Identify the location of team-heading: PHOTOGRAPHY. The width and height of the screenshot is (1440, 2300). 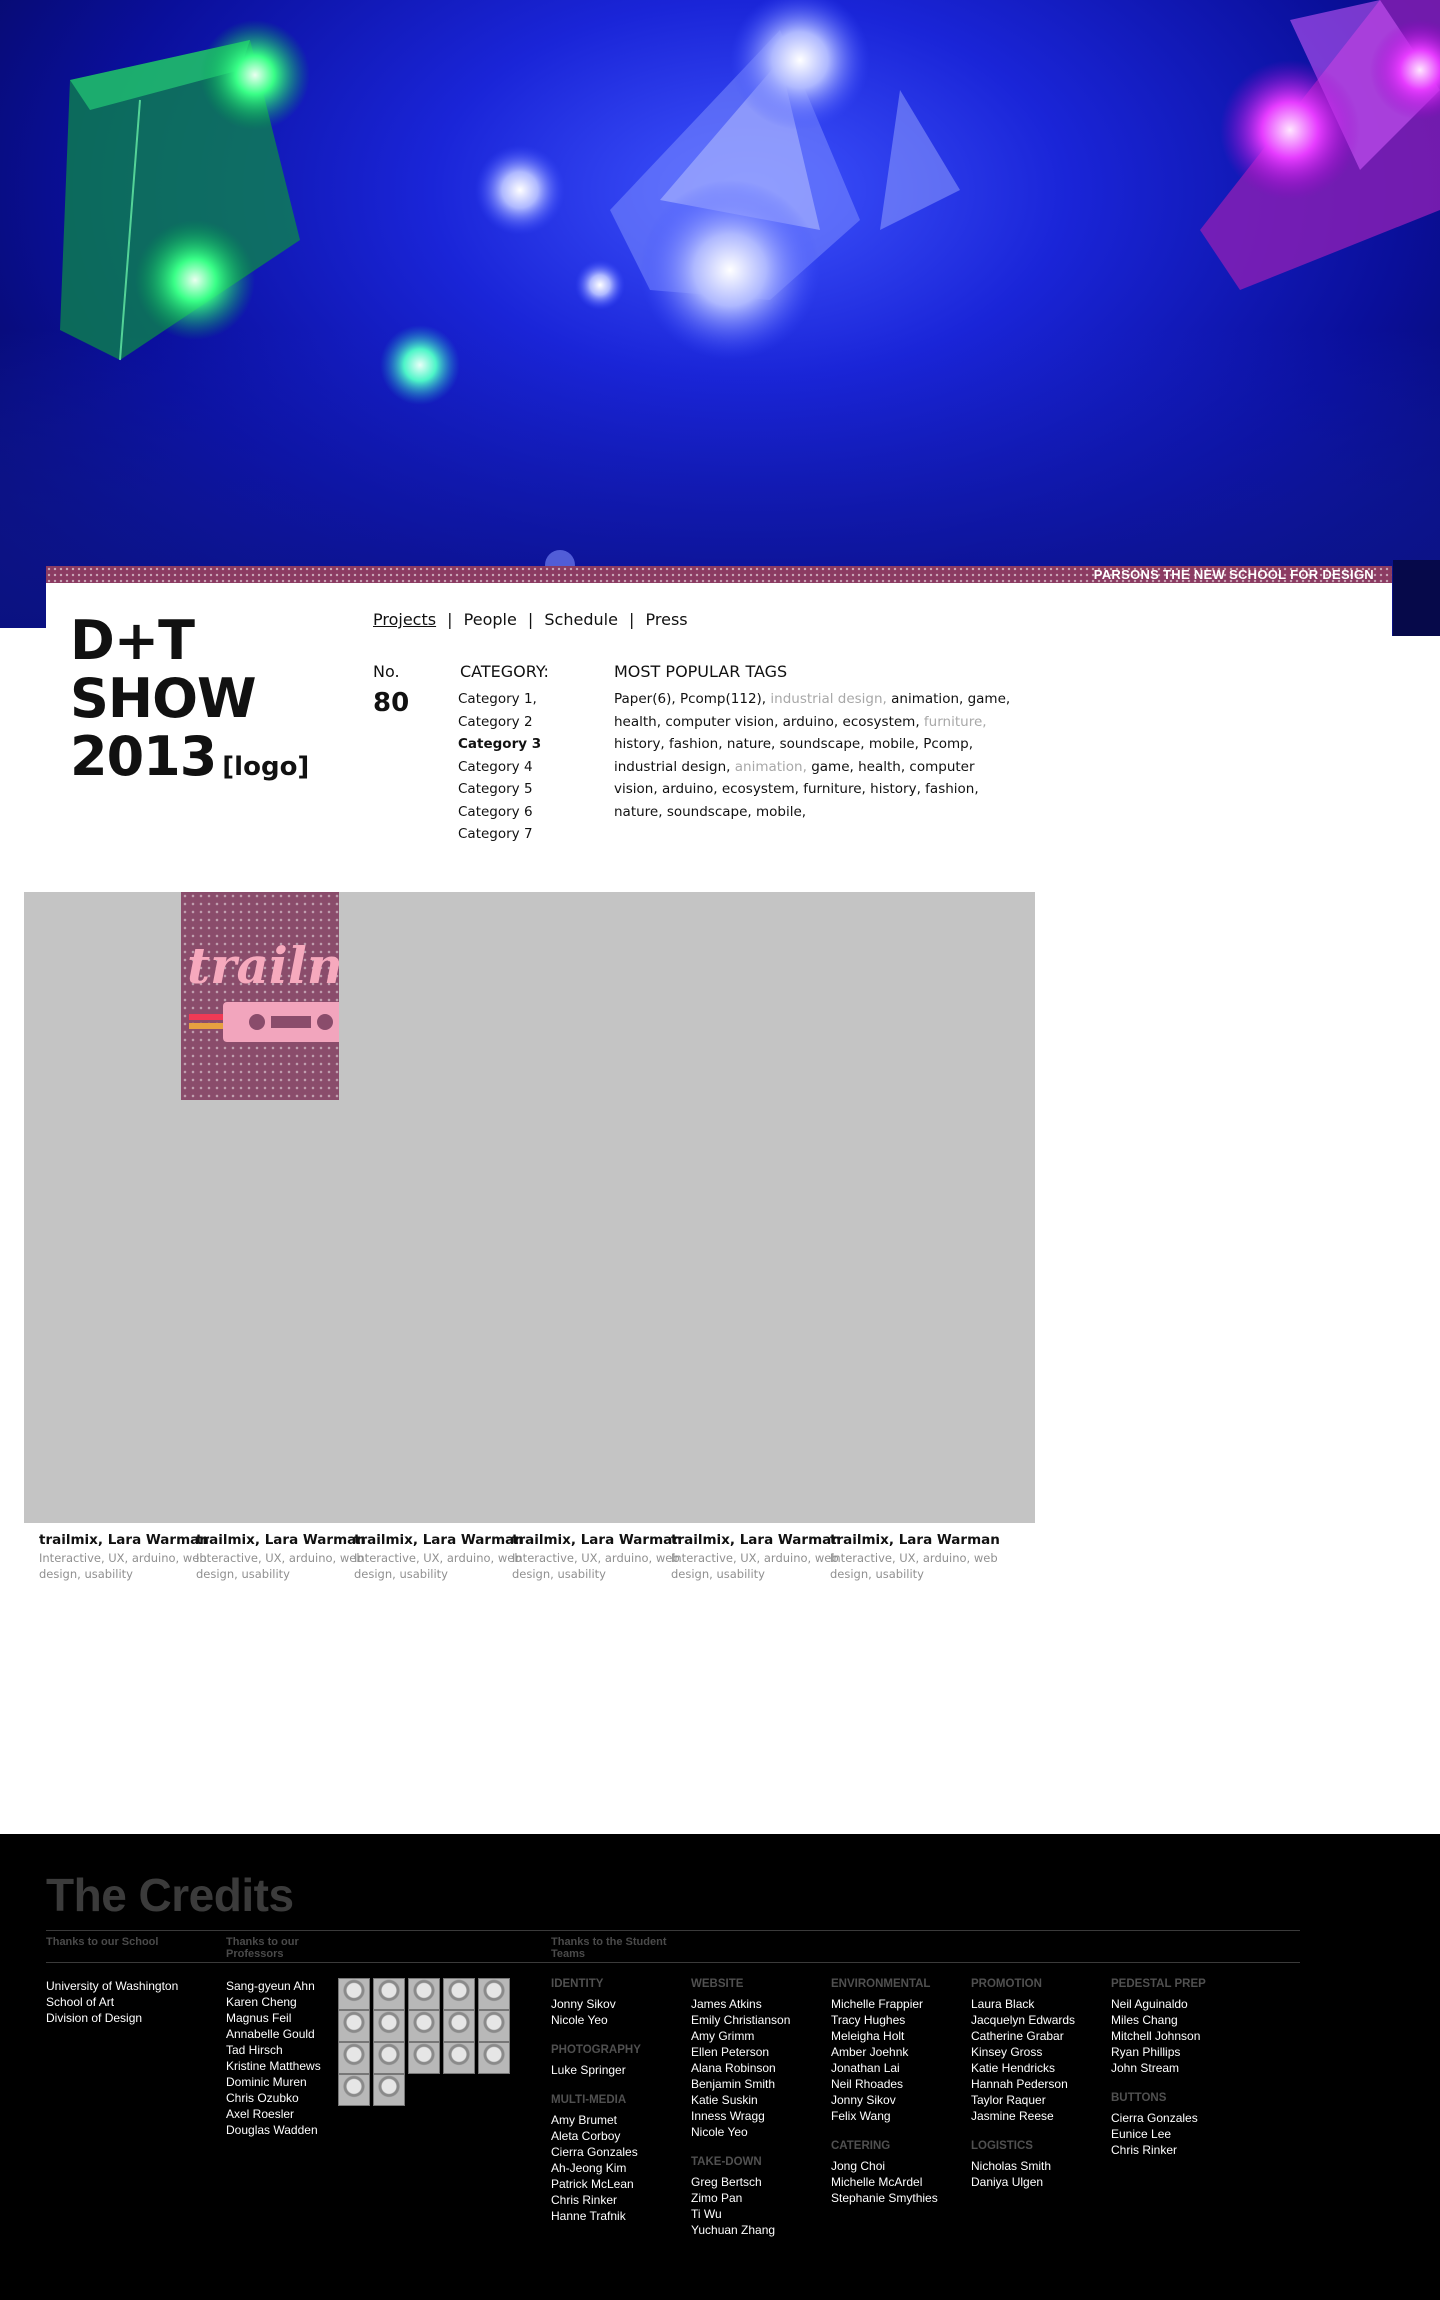
(596, 2050).